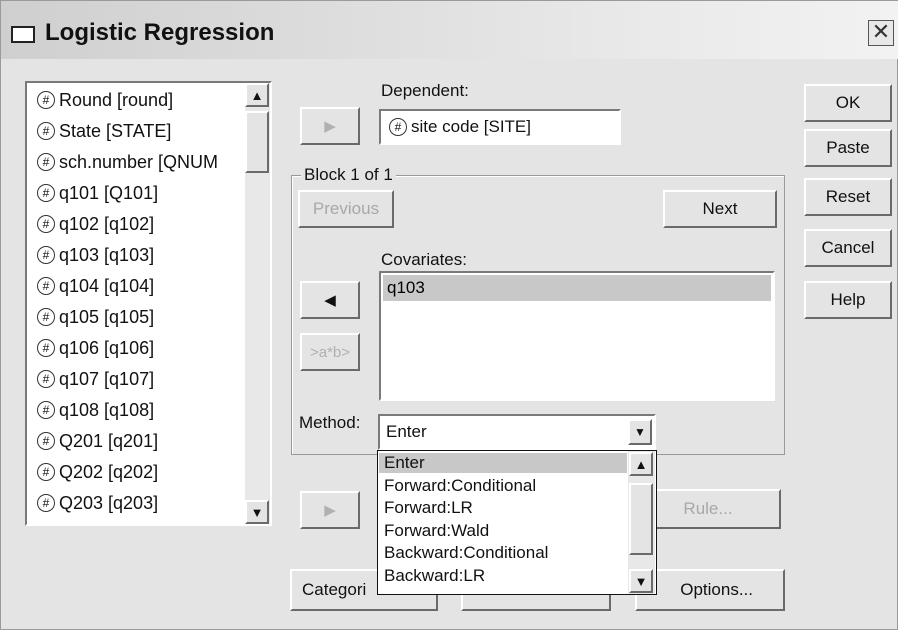 This screenshot has height=630, width=898. What do you see at coordinates (330, 352) in the screenshot?
I see `interaction-button: >a*b>` at bounding box center [330, 352].